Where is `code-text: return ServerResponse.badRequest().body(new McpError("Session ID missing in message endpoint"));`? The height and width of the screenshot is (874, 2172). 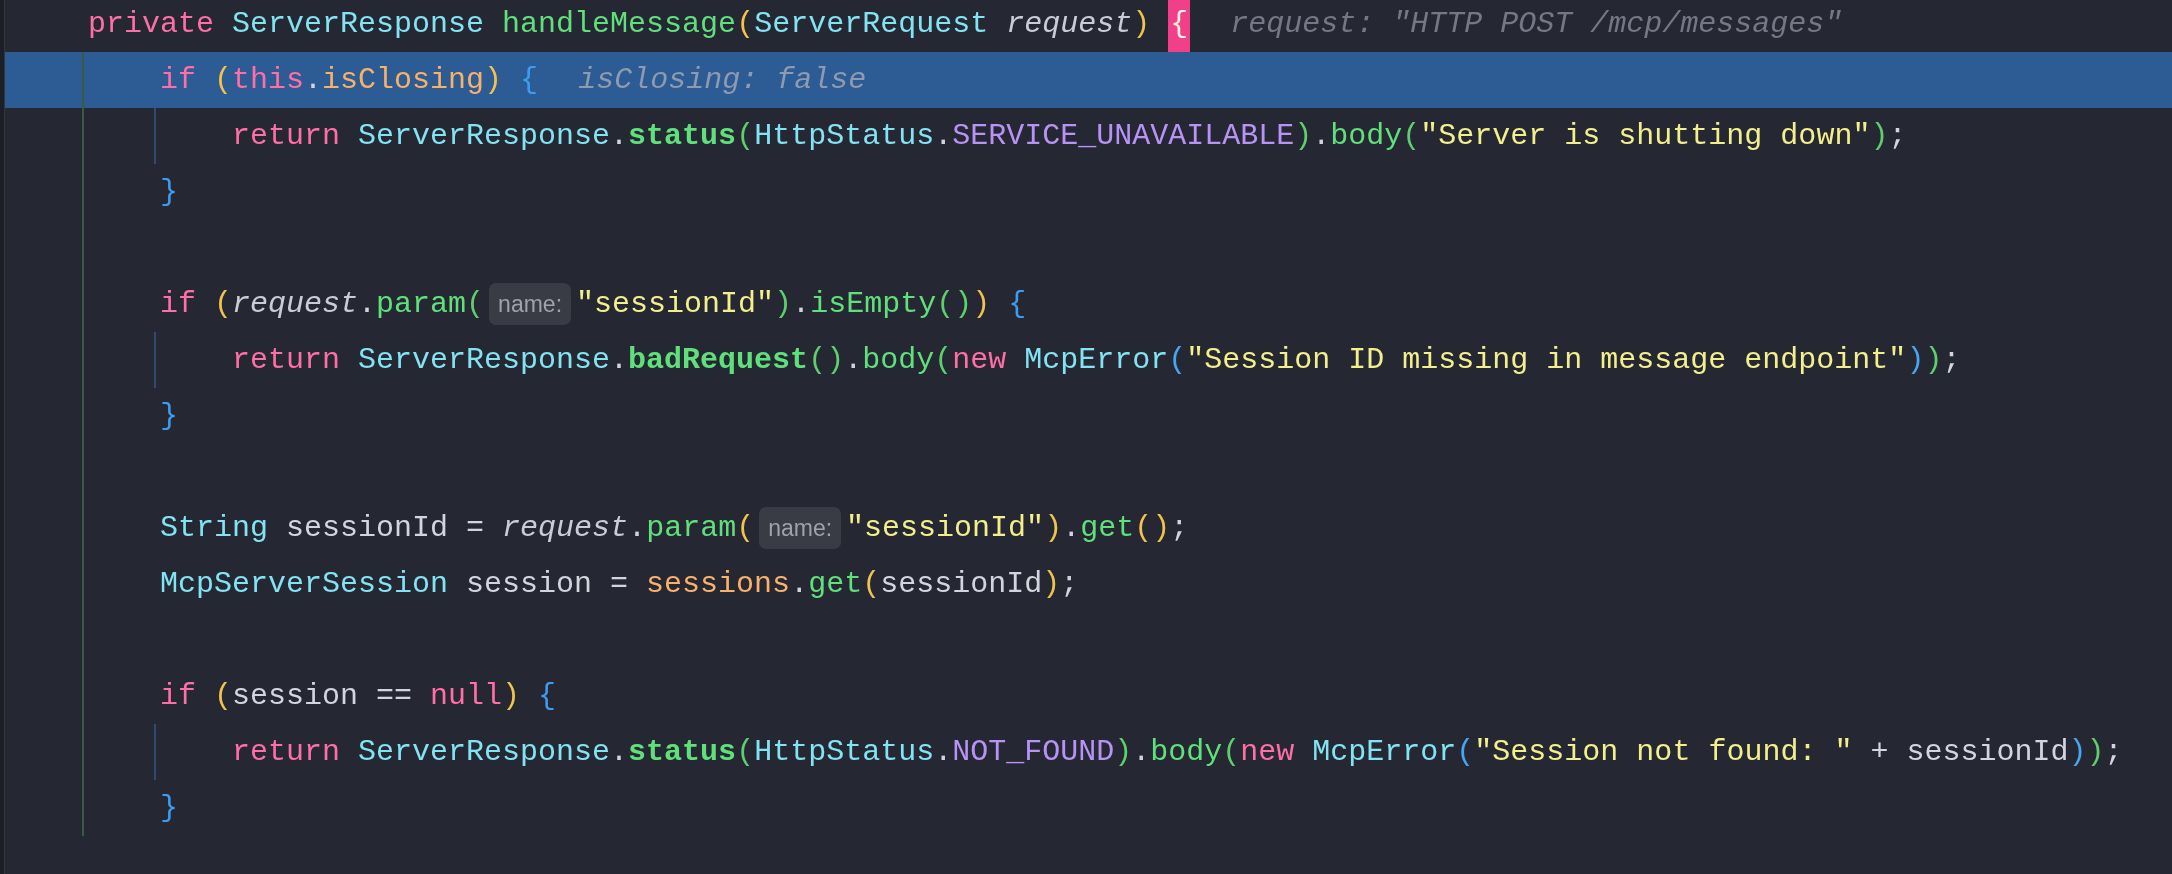
code-text: return ServerResponse.badRequest().body(new McpError("Session ID missing in message endpoint")); is located at coordinates (1096, 360).